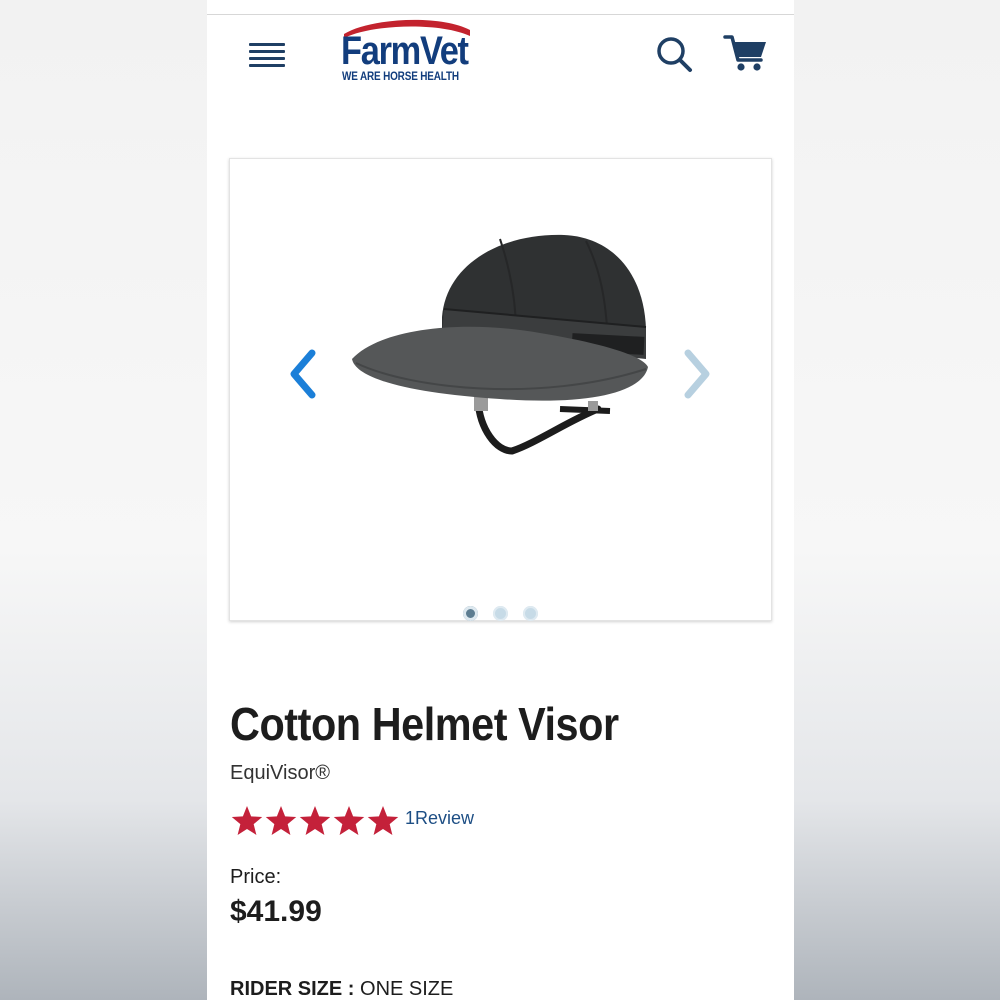 This screenshot has width=1000, height=1000. I want to click on carousel-indicators, so click(501, 614).